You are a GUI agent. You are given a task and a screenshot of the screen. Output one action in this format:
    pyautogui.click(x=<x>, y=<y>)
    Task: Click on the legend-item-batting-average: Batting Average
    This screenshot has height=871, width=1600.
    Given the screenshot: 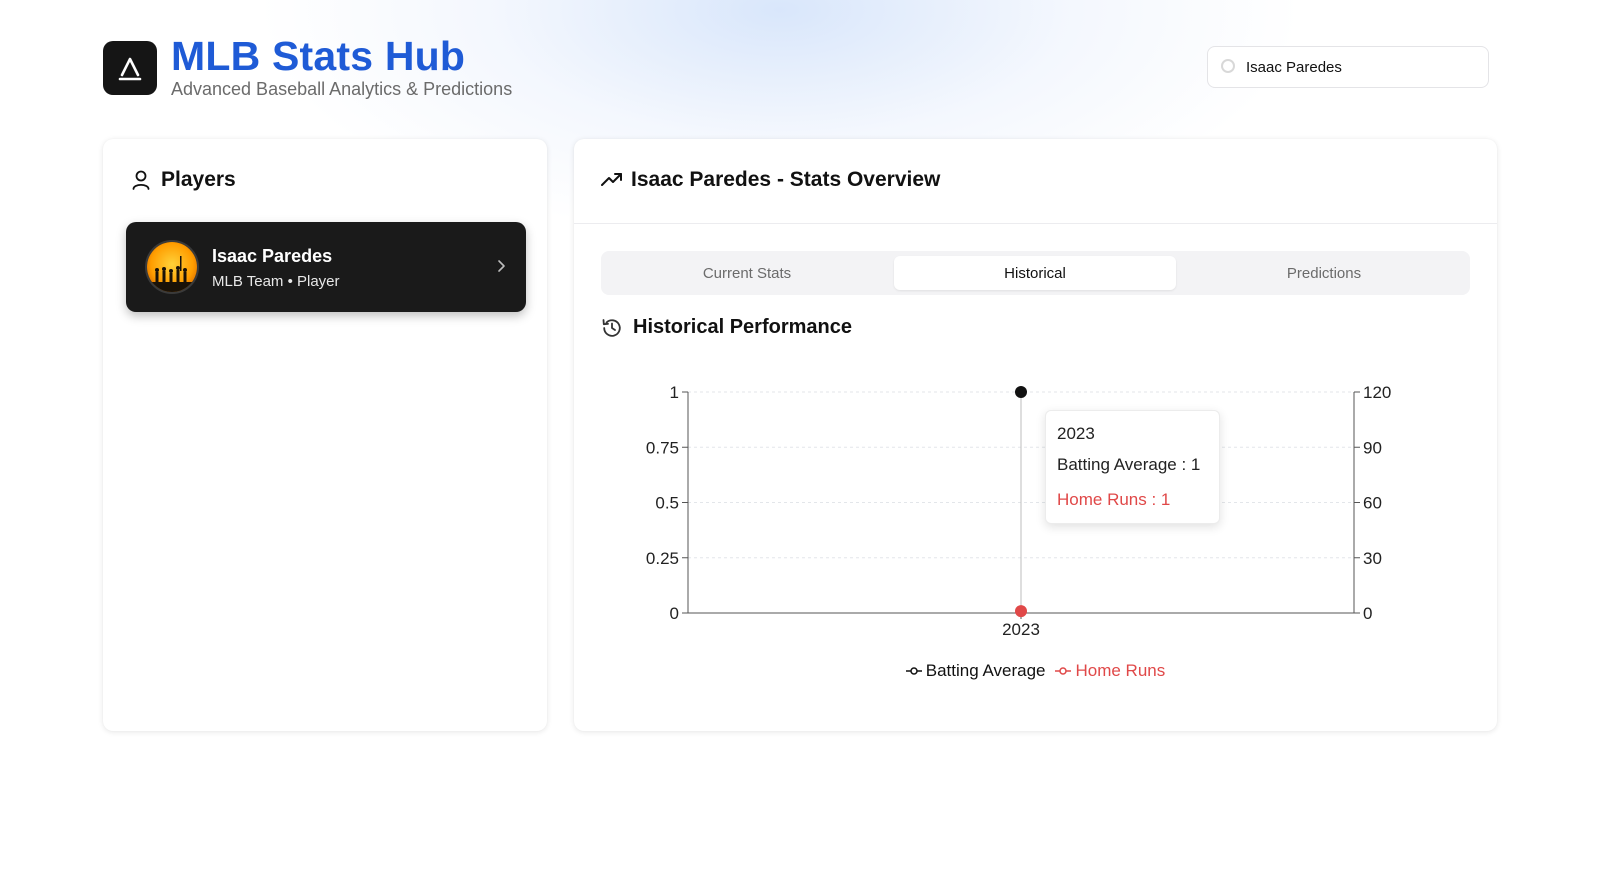 What is the action you would take?
    pyautogui.click(x=975, y=671)
    